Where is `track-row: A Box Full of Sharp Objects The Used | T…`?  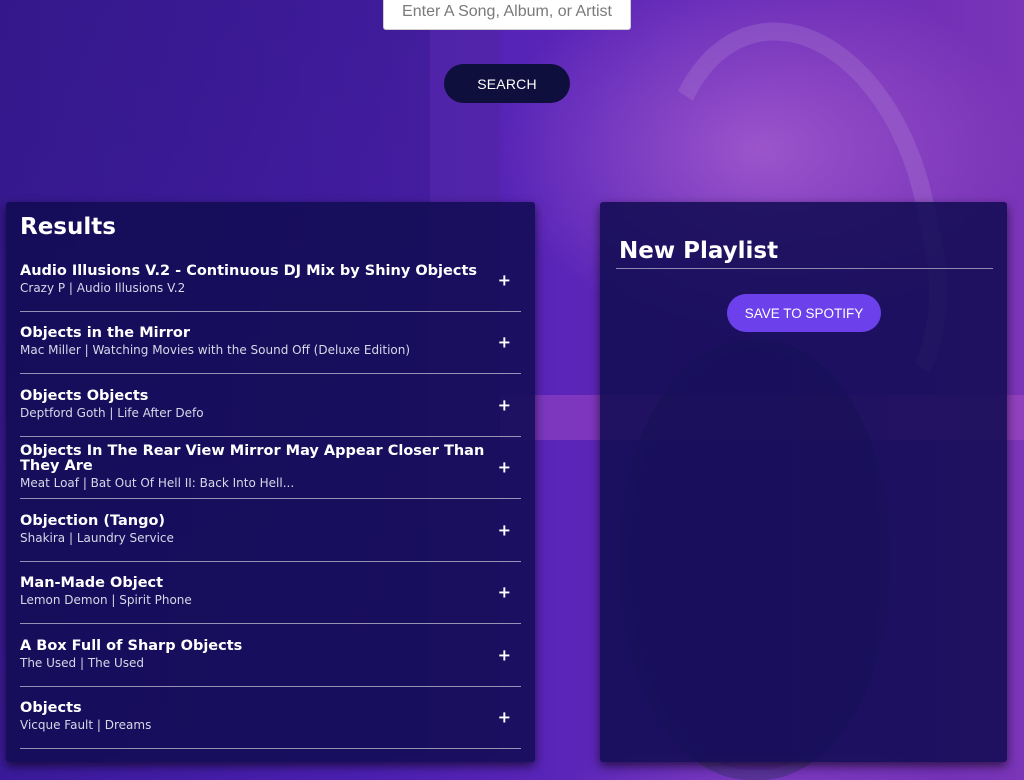
track-row: A Box Full of Sharp Objects The Used | T… is located at coordinates (270, 655).